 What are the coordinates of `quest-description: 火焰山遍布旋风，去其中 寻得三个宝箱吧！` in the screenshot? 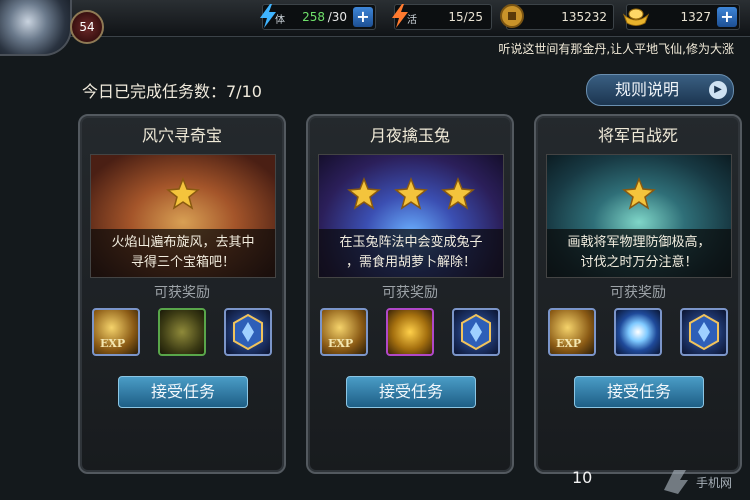 It's located at (183, 253).